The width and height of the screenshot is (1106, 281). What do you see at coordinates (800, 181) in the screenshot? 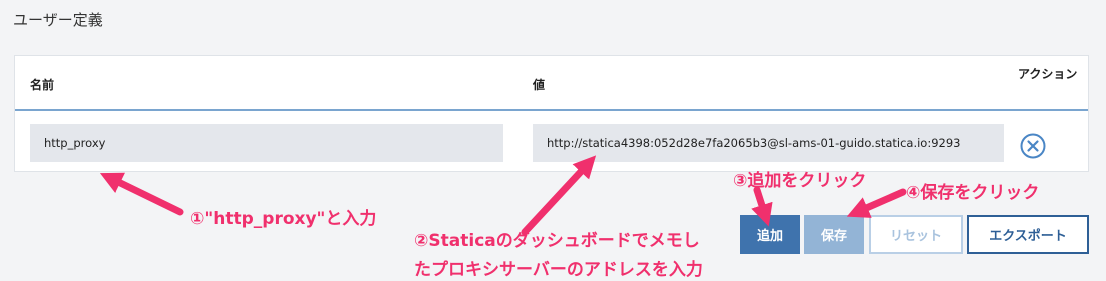
I see `annotation-step-3: ③追加をクリック` at bounding box center [800, 181].